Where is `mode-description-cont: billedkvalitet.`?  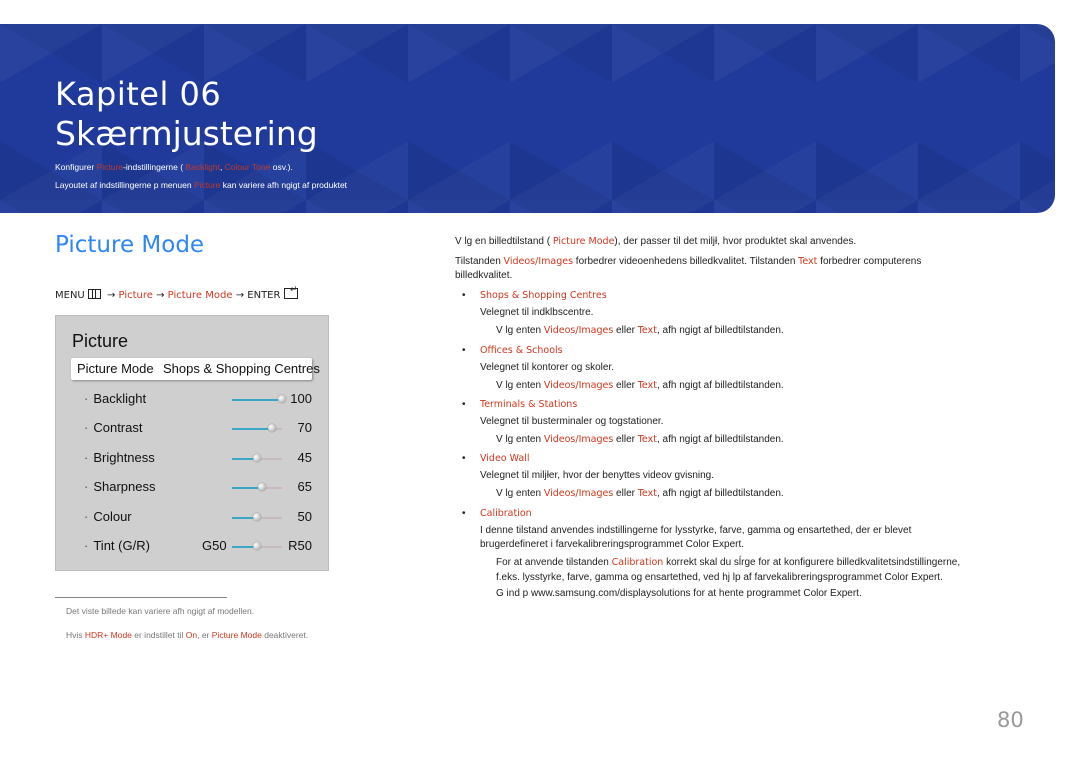
mode-description-cont: billedkvalitet. is located at coordinates (484, 275).